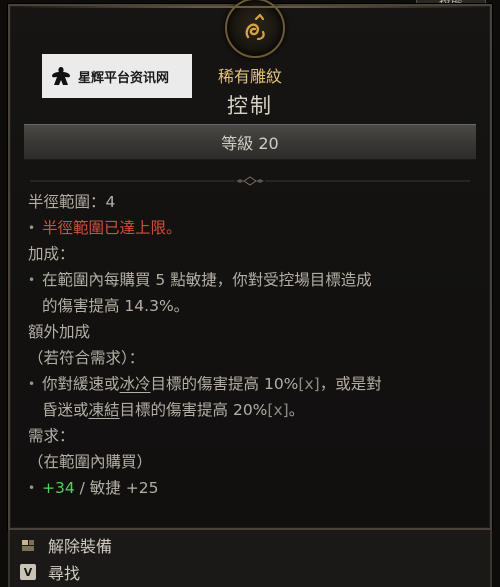 This screenshot has height=587, width=500. I want to click on requirement-header: 需求：, so click(51, 436).